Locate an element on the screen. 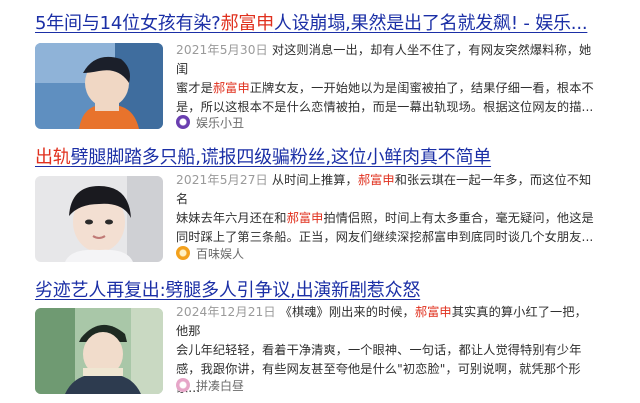 The image size is (640, 403). source-name: 百味娱人 is located at coordinates (220, 253).